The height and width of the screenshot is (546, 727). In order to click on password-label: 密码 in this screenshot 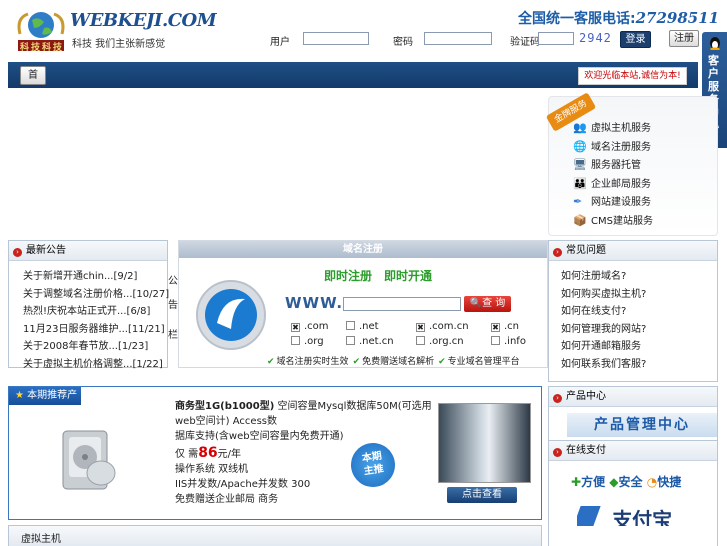, I will do `click(403, 42)`.